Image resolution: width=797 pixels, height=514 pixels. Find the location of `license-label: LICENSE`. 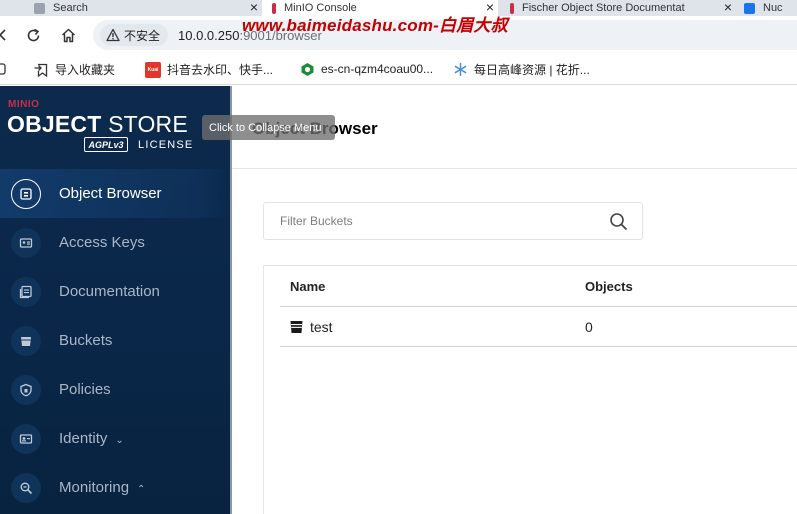

license-label: LICENSE is located at coordinates (166, 144).